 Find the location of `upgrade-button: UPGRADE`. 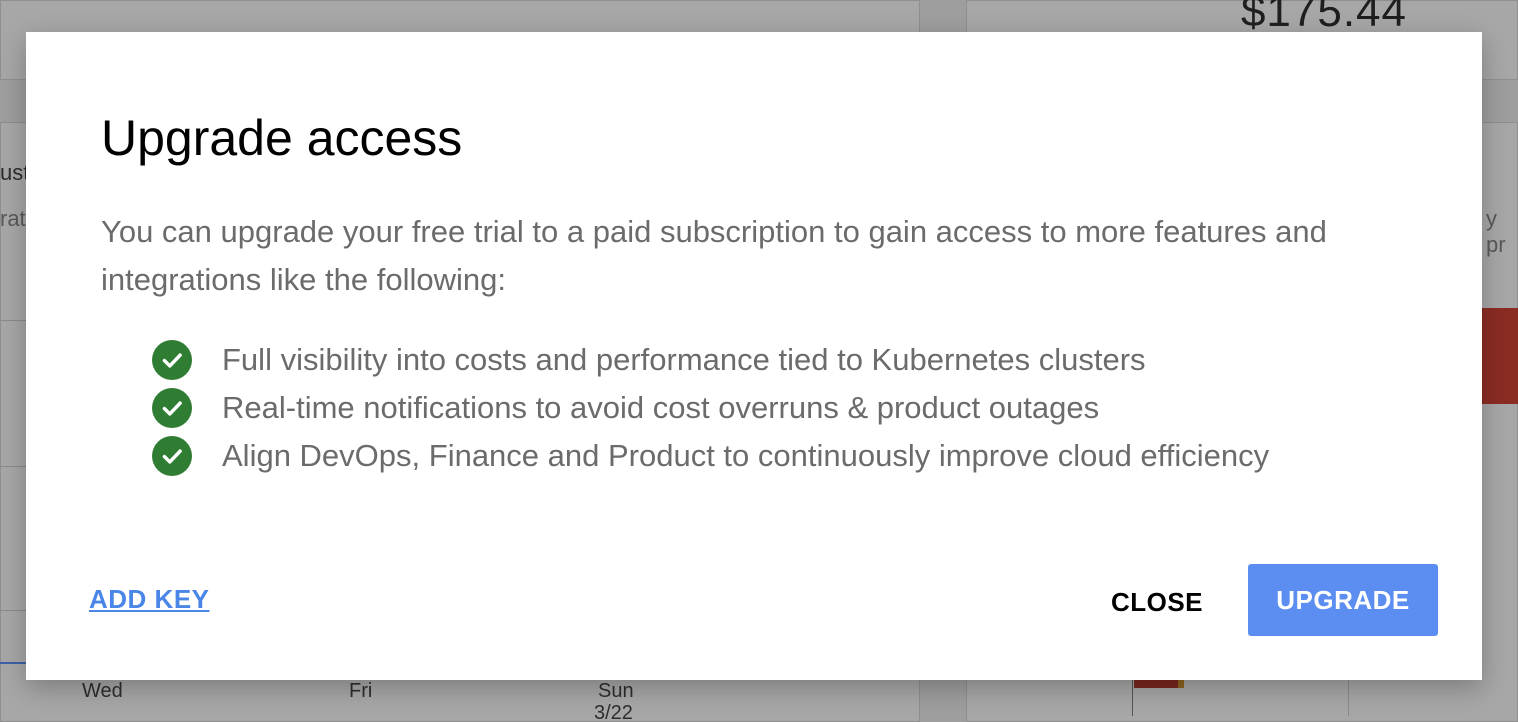

upgrade-button: UPGRADE is located at coordinates (1343, 600).